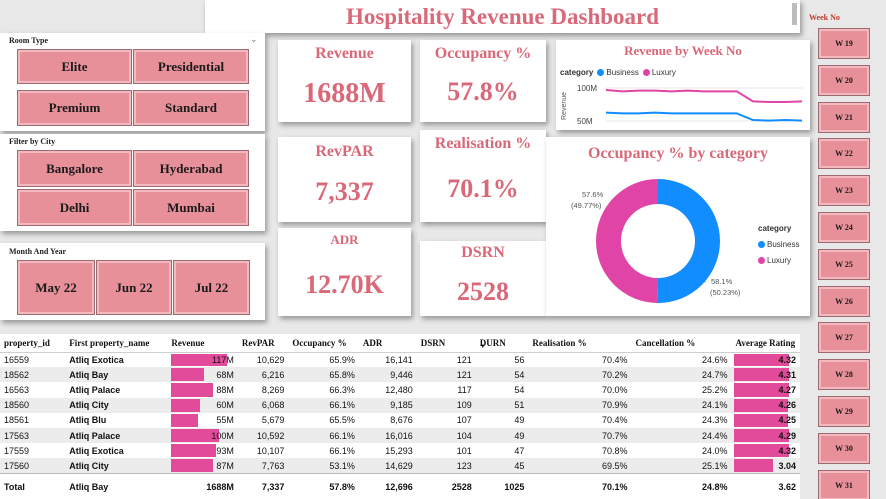 This screenshot has width=886, height=499. Describe the element at coordinates (626, 241) in the screenshot. I see `donut-slice-luxury` at that location.